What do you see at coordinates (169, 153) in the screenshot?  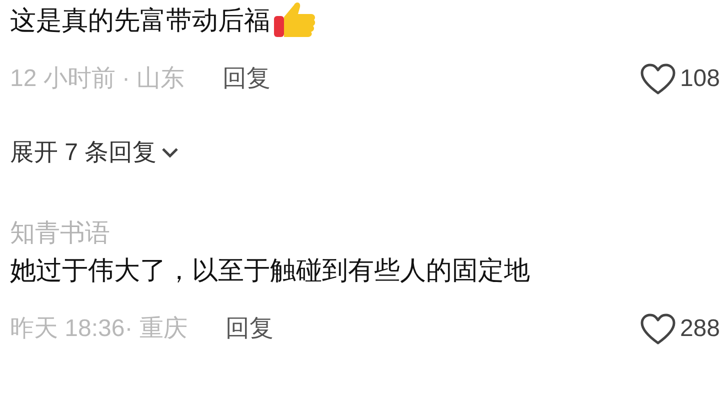 I see `chevron-down-icon` at bounding box center [169, 153].